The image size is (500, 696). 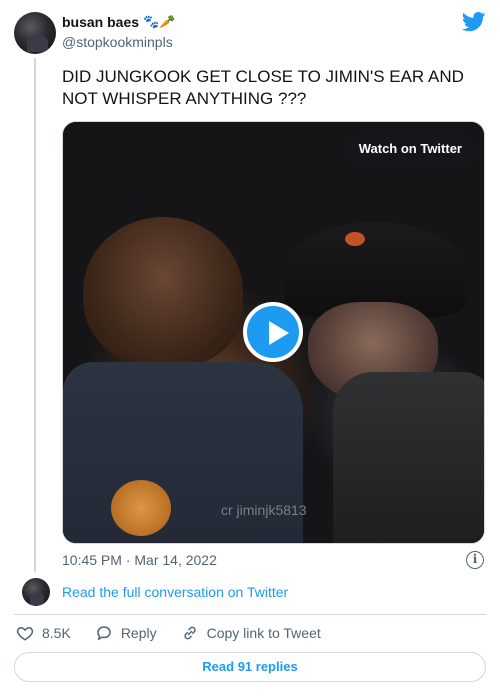 What do you see at coordinates (139, 560) in the screenshot?
I see `tweet-timestamp: 10:45 PM · Mar 14, 2022` at bounding box center [139, 560].